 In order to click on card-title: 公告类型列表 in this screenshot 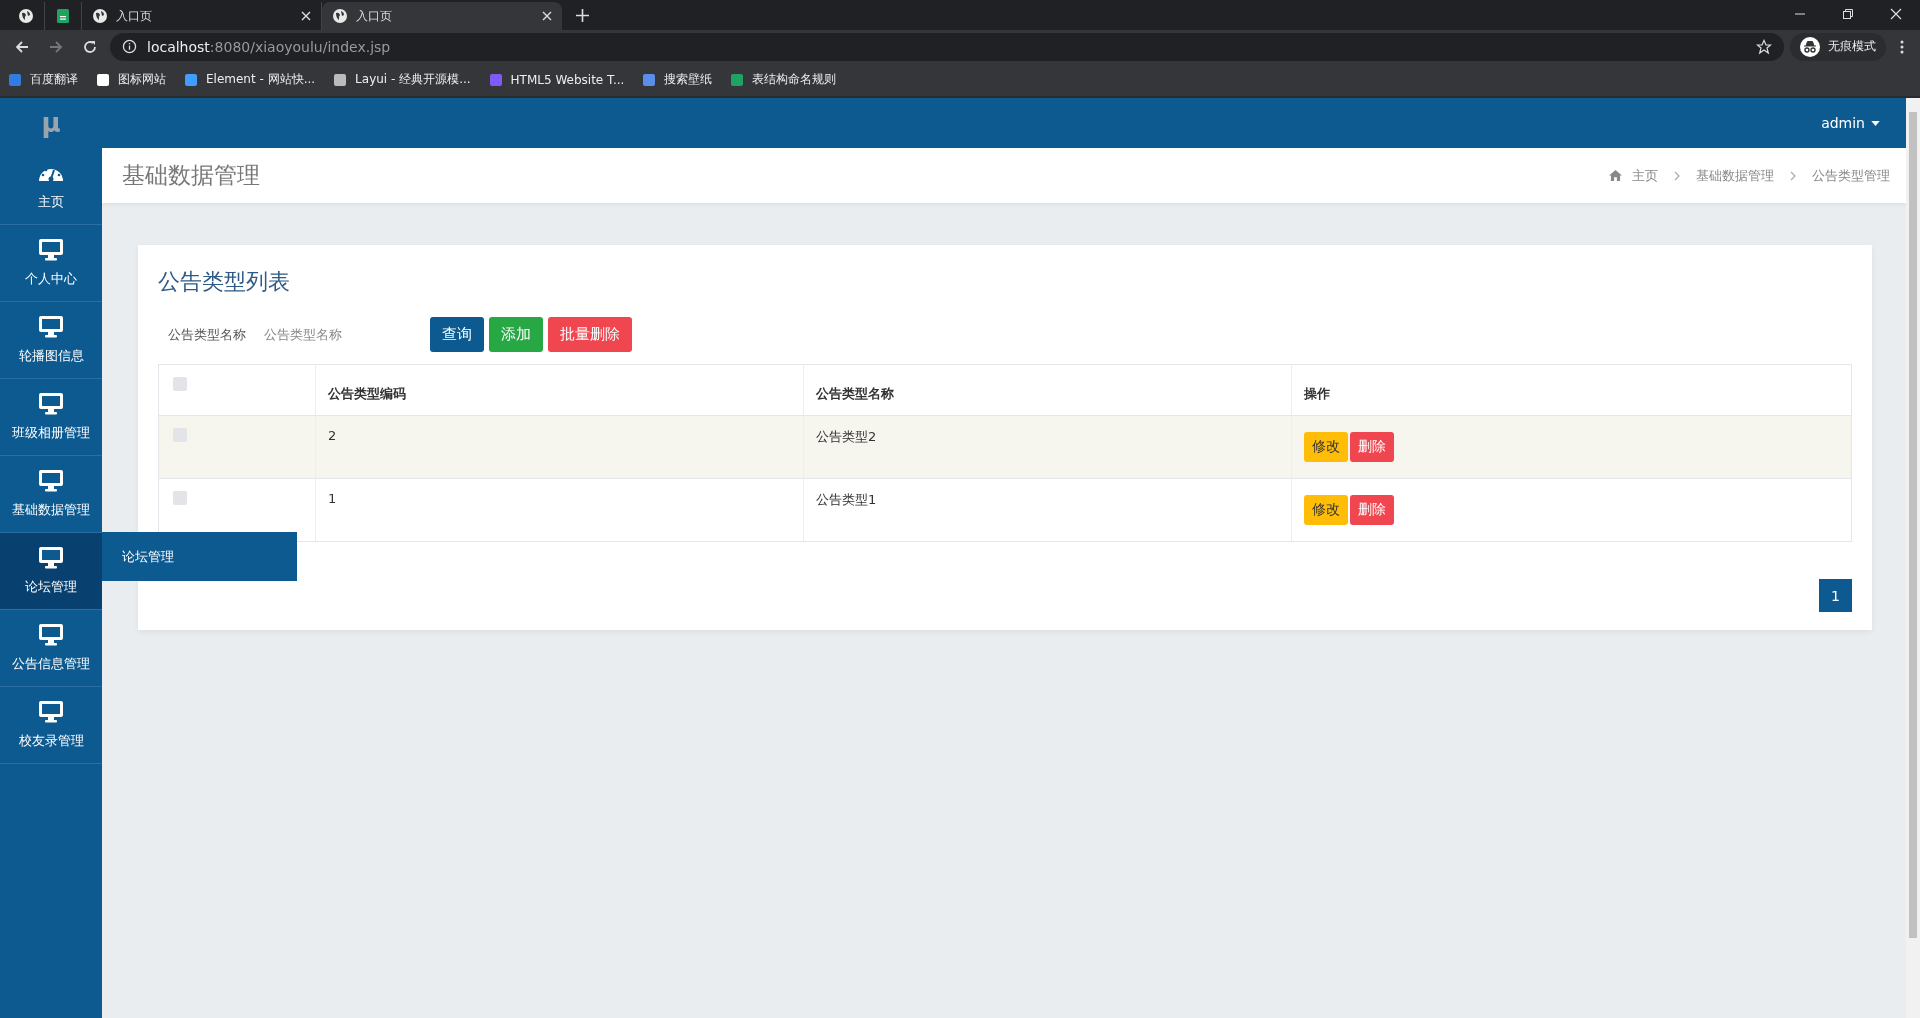, I will do `click(224, 282)`.